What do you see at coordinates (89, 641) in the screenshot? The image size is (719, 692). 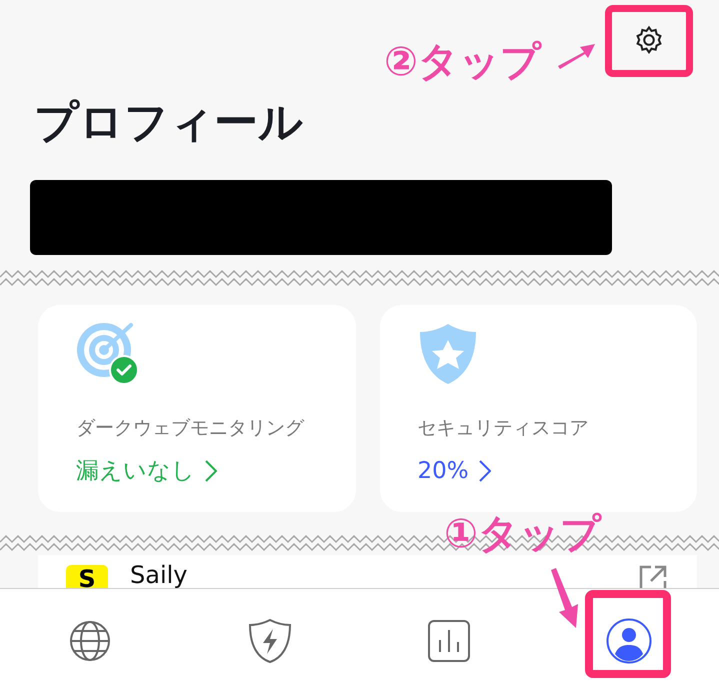 I see `globe-icon` at bounding box center [89, 641].